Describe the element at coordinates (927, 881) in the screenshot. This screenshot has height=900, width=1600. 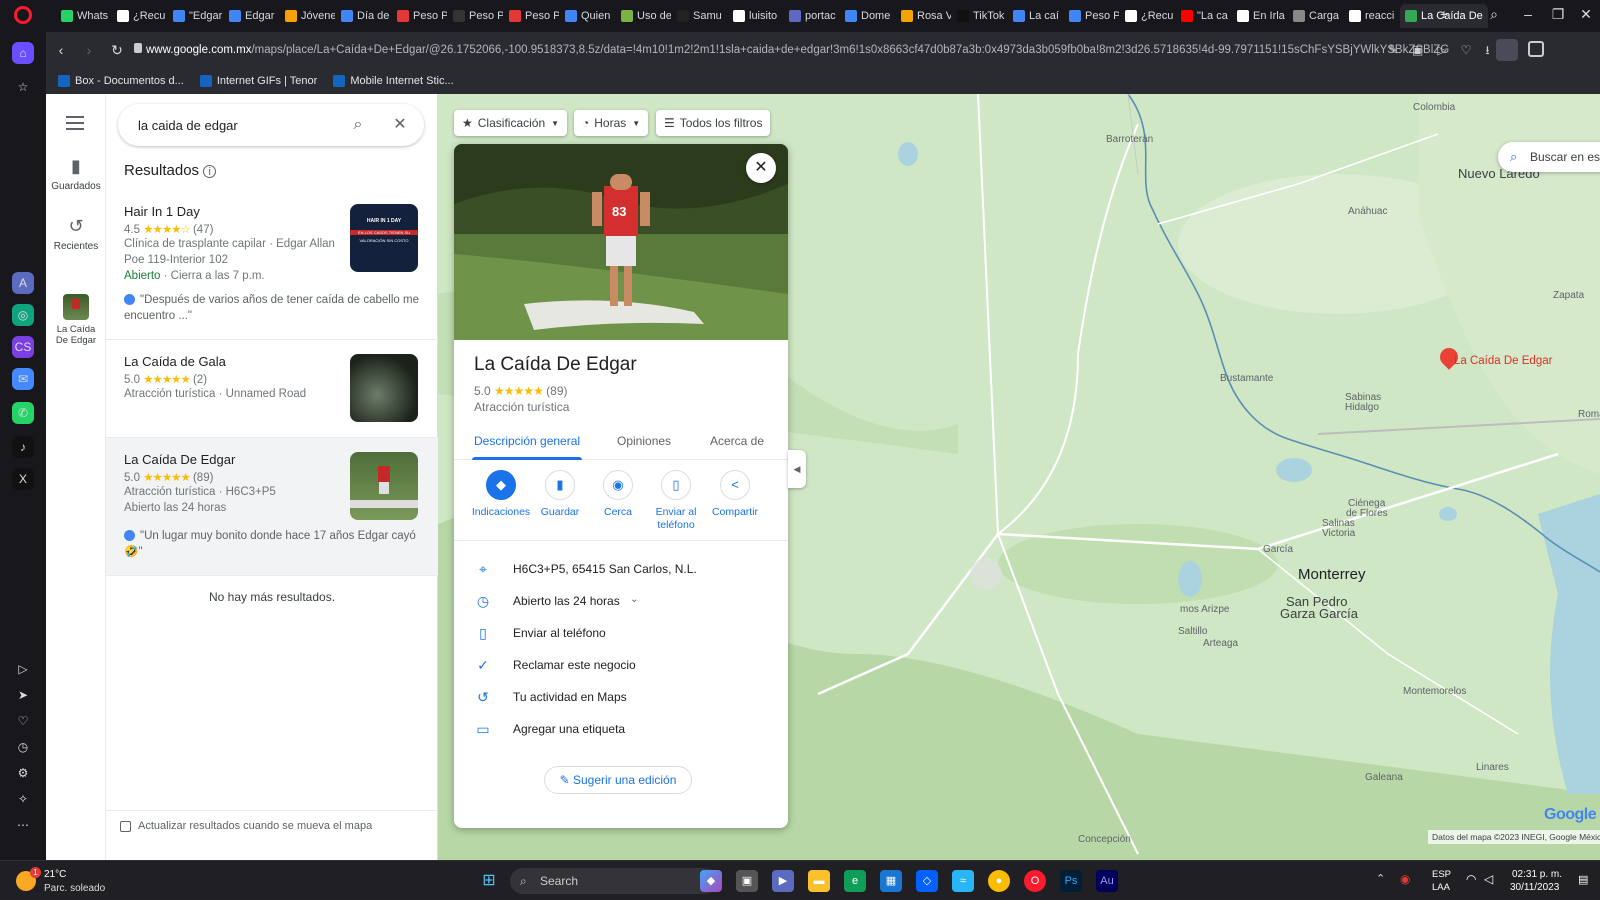
I see `dropbox-icon: ◇` at that location.